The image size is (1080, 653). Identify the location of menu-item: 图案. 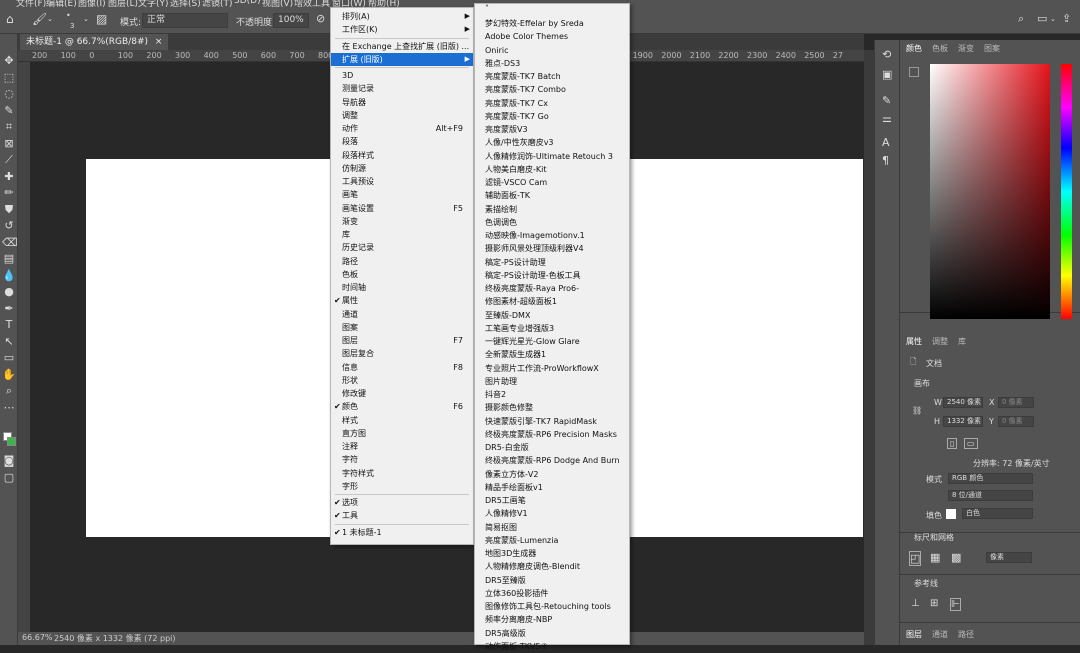
(402, 327).